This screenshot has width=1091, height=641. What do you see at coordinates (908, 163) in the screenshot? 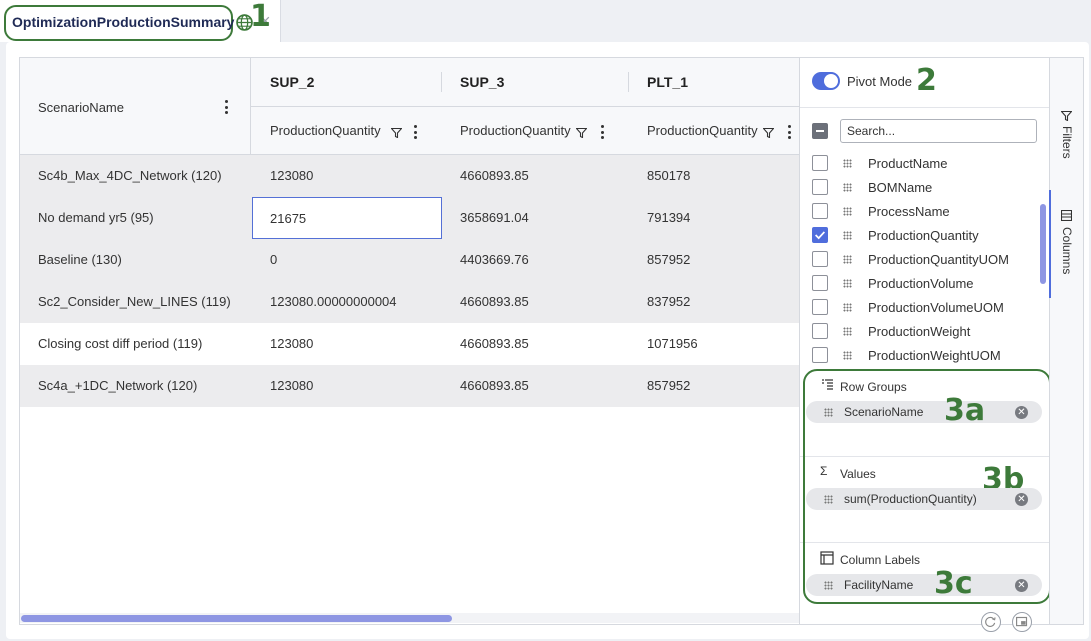
I see `column-item-label: ProductName` at bounding box center [908, 163].